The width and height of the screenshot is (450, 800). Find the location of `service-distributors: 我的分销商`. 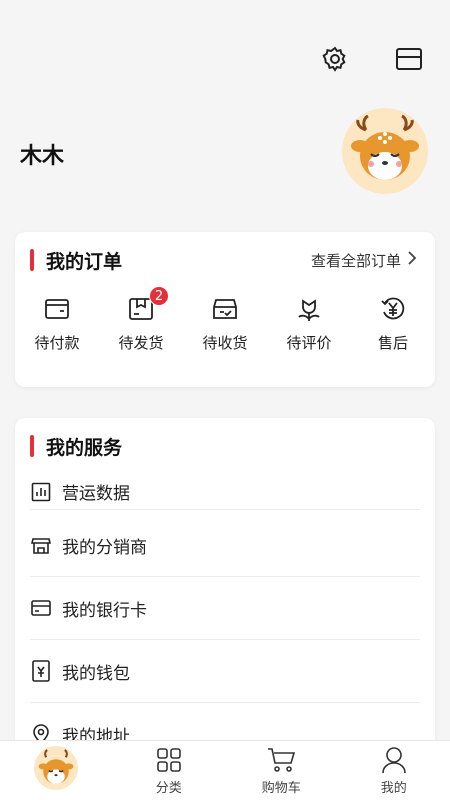

service-distributors: 我的分销商 is located at coordinates (225, 545).